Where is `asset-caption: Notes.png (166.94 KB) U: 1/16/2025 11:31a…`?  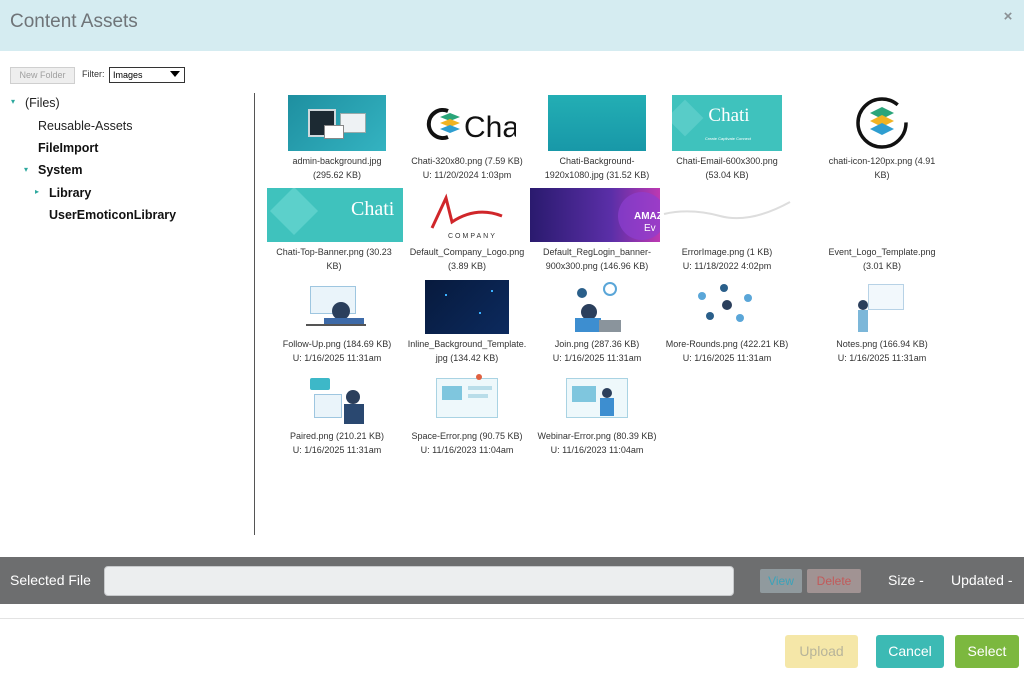
asset-caption: Notes.png (166.94 KB) U: 1/16/2025 11:31a… is located at coordinates (882, 351).